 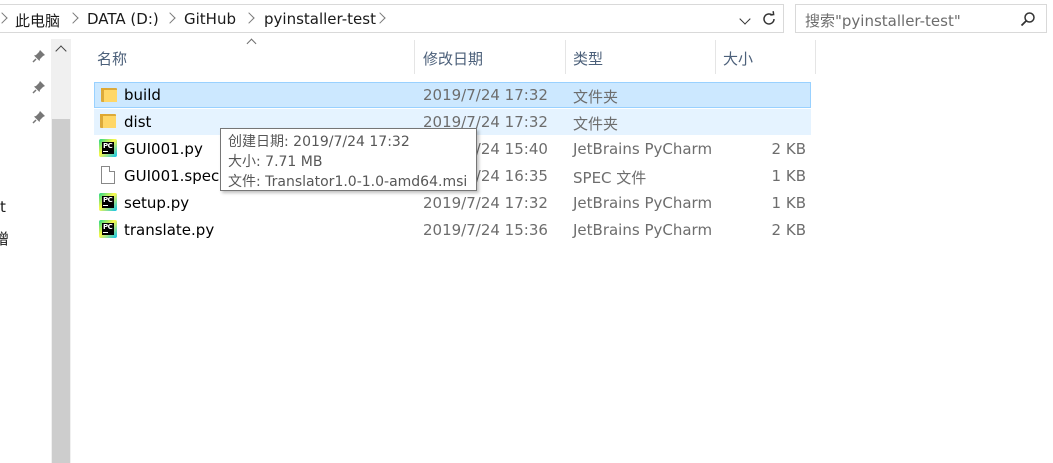 I want to click on file-name: GUI001.py, so click(x=163, y=149).